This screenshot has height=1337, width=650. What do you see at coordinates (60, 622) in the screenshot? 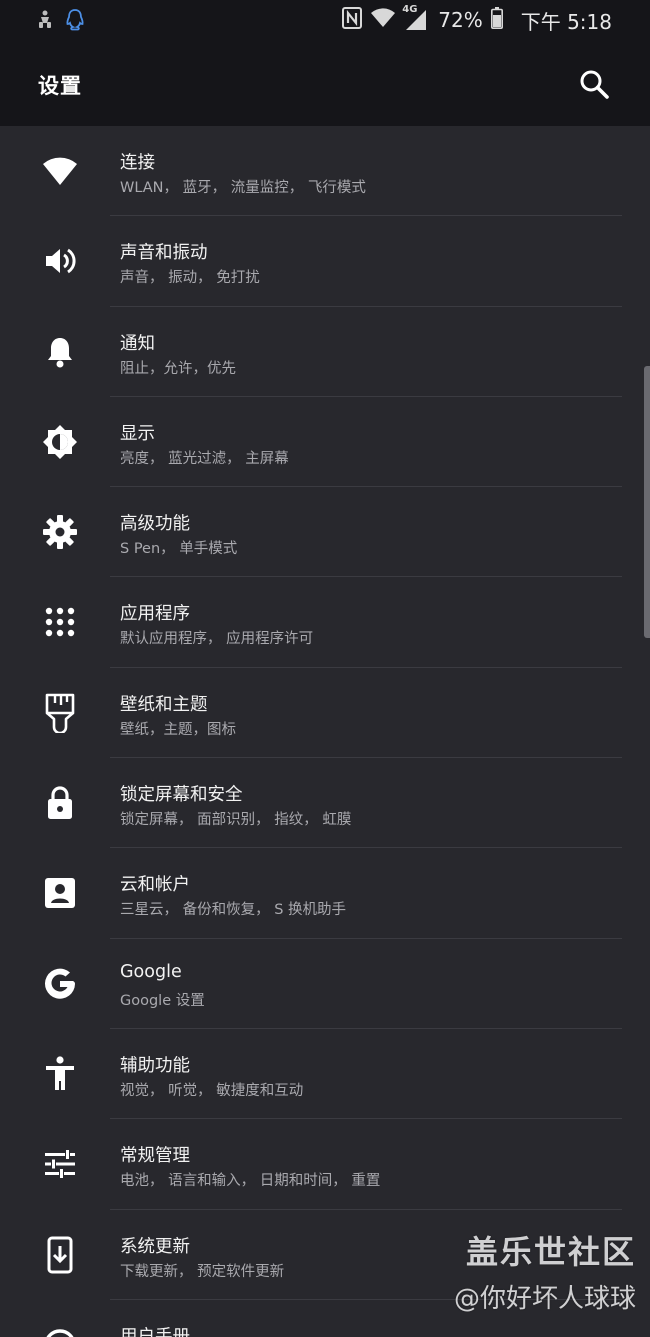
I see `apps-grid-icon` at bounding box center [60, 622].